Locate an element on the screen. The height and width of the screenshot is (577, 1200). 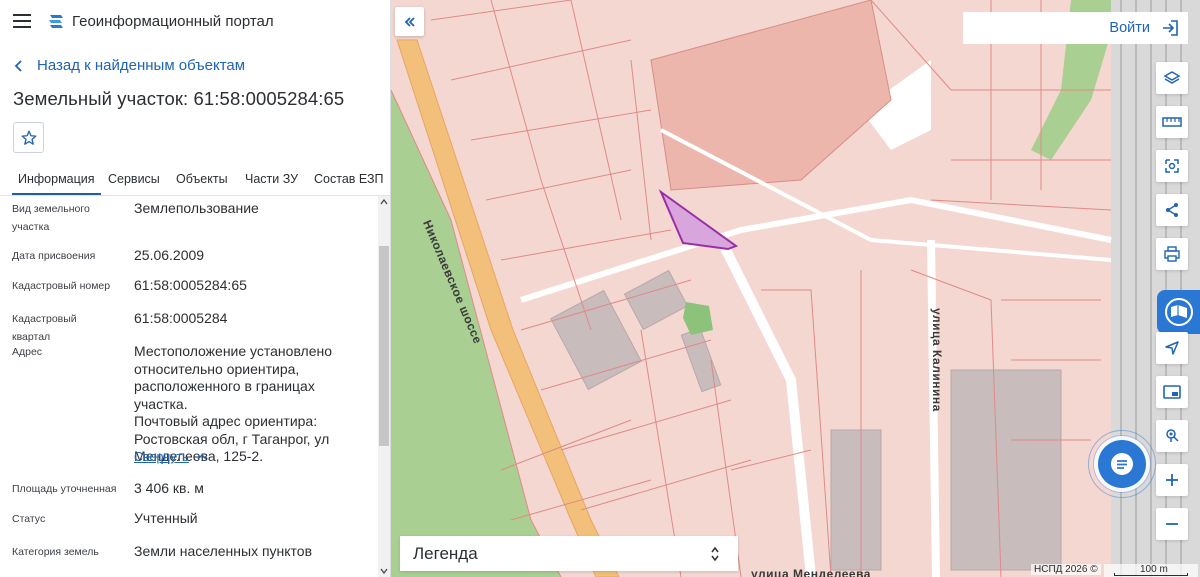
collapse-label: Свернуть is located at coordinates (161, 457).